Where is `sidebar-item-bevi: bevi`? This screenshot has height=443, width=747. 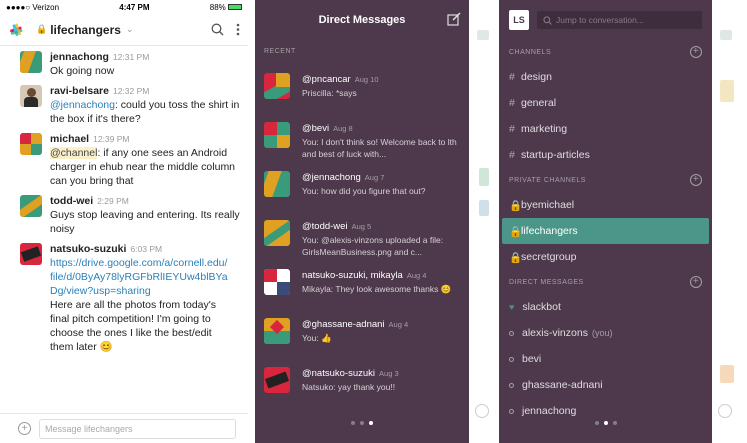 sidebar-item-bevi: bevi is located at coordinates (605, 359).